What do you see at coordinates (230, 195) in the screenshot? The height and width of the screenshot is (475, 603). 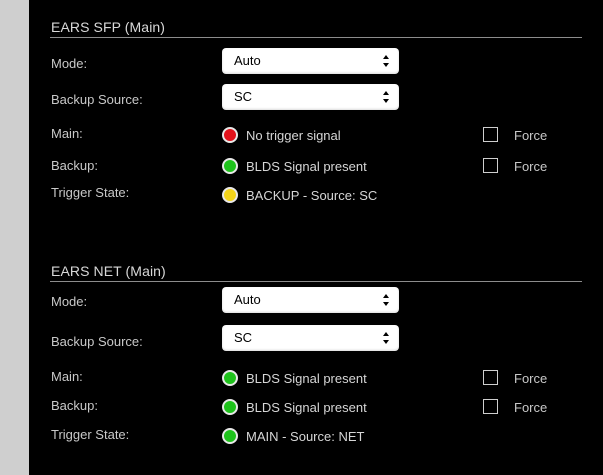 I see `status-led-yellow-icon` at bounding box center [230, 195].